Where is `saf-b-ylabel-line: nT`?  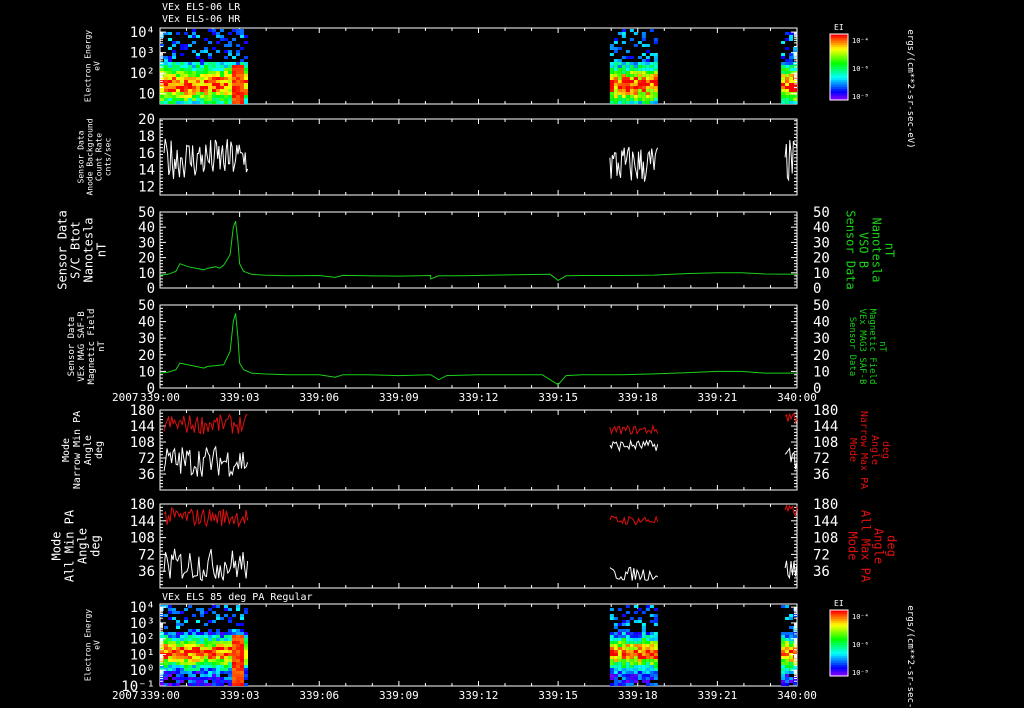
saf-b-ylabel-line: nT is located at coordinates (102, 346).